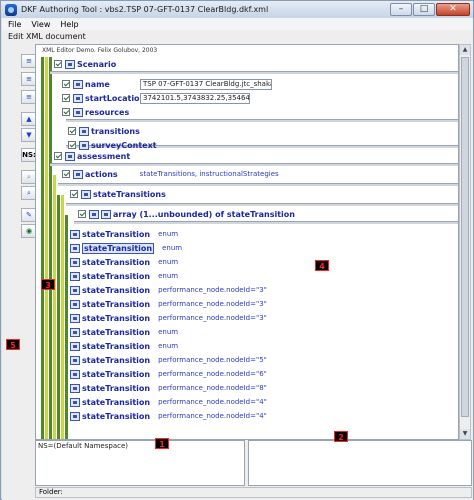 The width and height of the screenshot is (474, 500). I want to click on details-panel, so click(360, 463).